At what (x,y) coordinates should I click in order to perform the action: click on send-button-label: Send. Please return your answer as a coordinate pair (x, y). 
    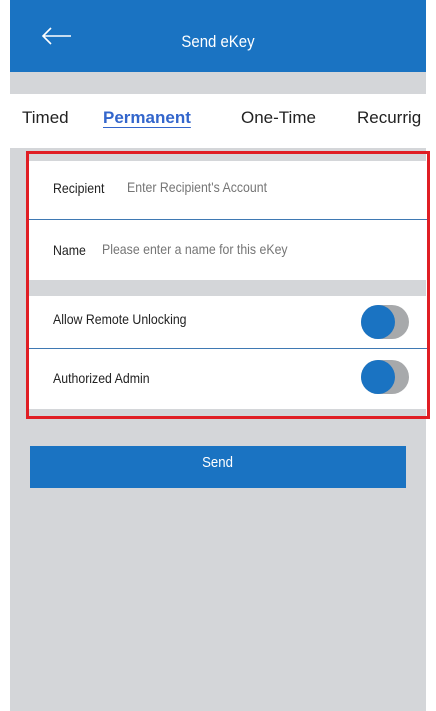
    Looking at the image, I should click on (218, 462).